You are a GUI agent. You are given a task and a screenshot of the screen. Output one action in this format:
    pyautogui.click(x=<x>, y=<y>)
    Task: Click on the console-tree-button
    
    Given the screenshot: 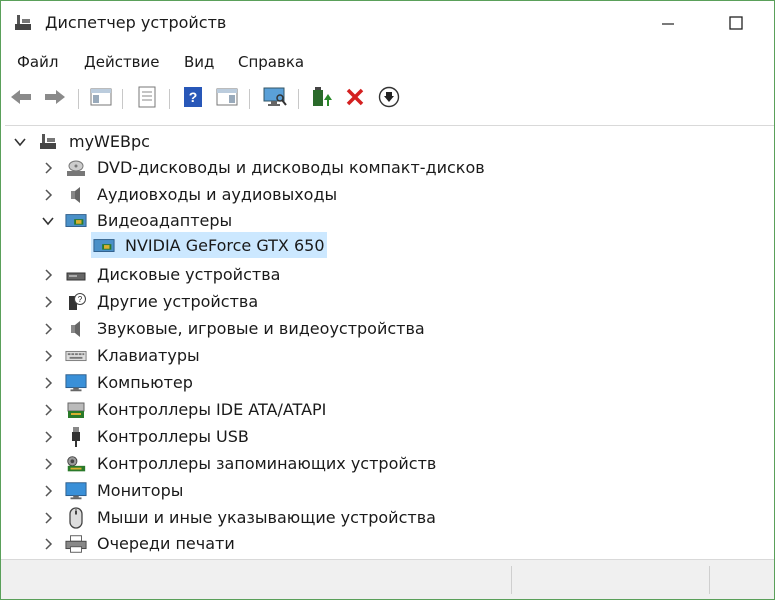 What is the action you would take?
    pyautogui.click(x=101, y=99)
    